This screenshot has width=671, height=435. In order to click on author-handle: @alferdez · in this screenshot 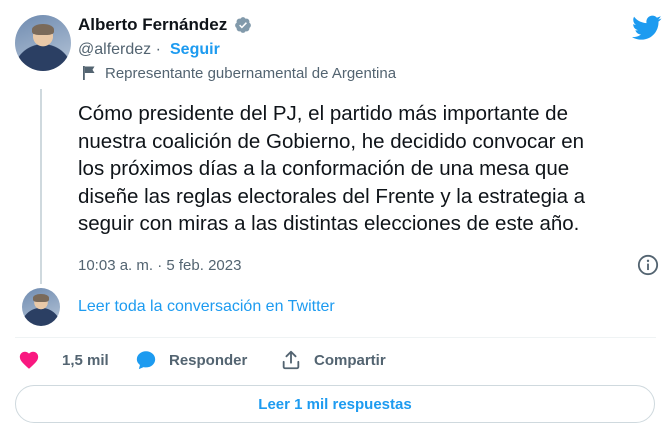, I will do `click(119, 50)`.